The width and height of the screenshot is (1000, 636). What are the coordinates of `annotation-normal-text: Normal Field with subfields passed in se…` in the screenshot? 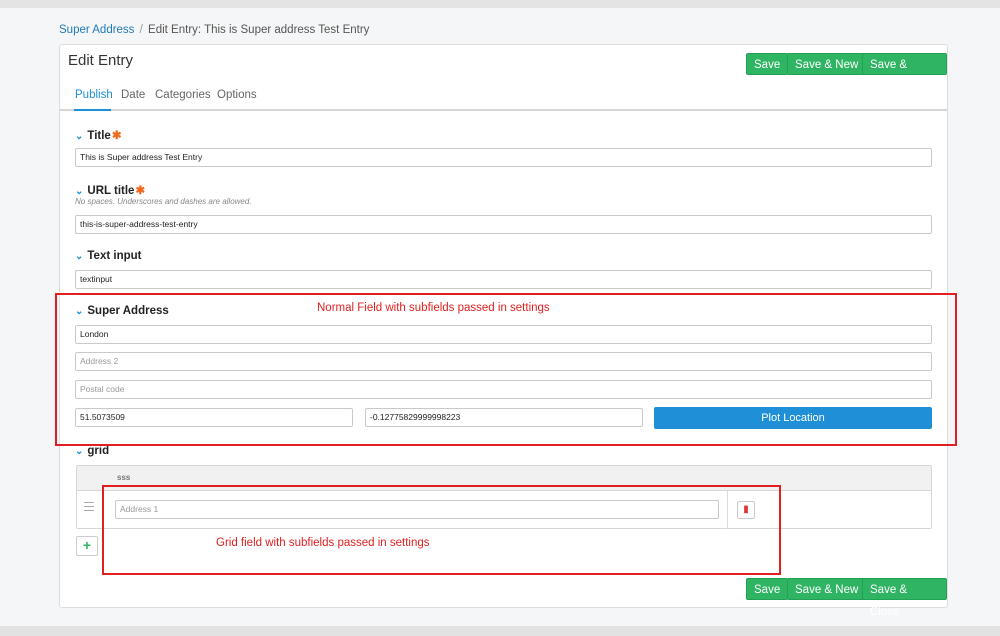 It's located at (433, 308).